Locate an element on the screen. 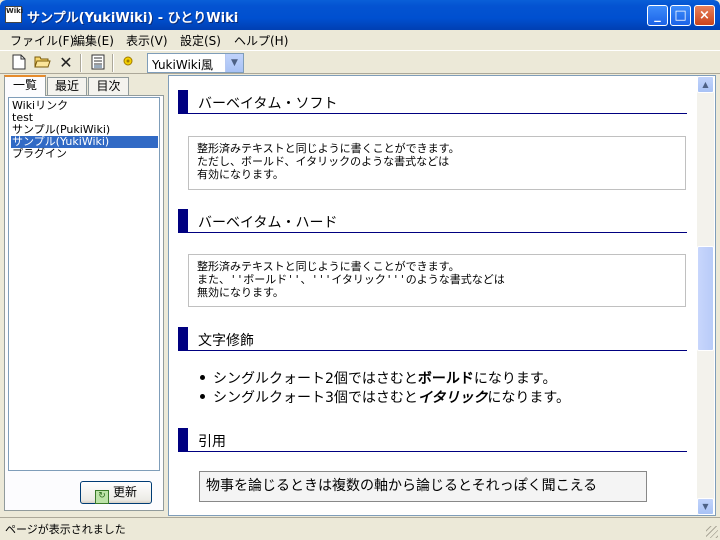 The image size is (720, 540). close-button: × is located at coordinates (704, 15).